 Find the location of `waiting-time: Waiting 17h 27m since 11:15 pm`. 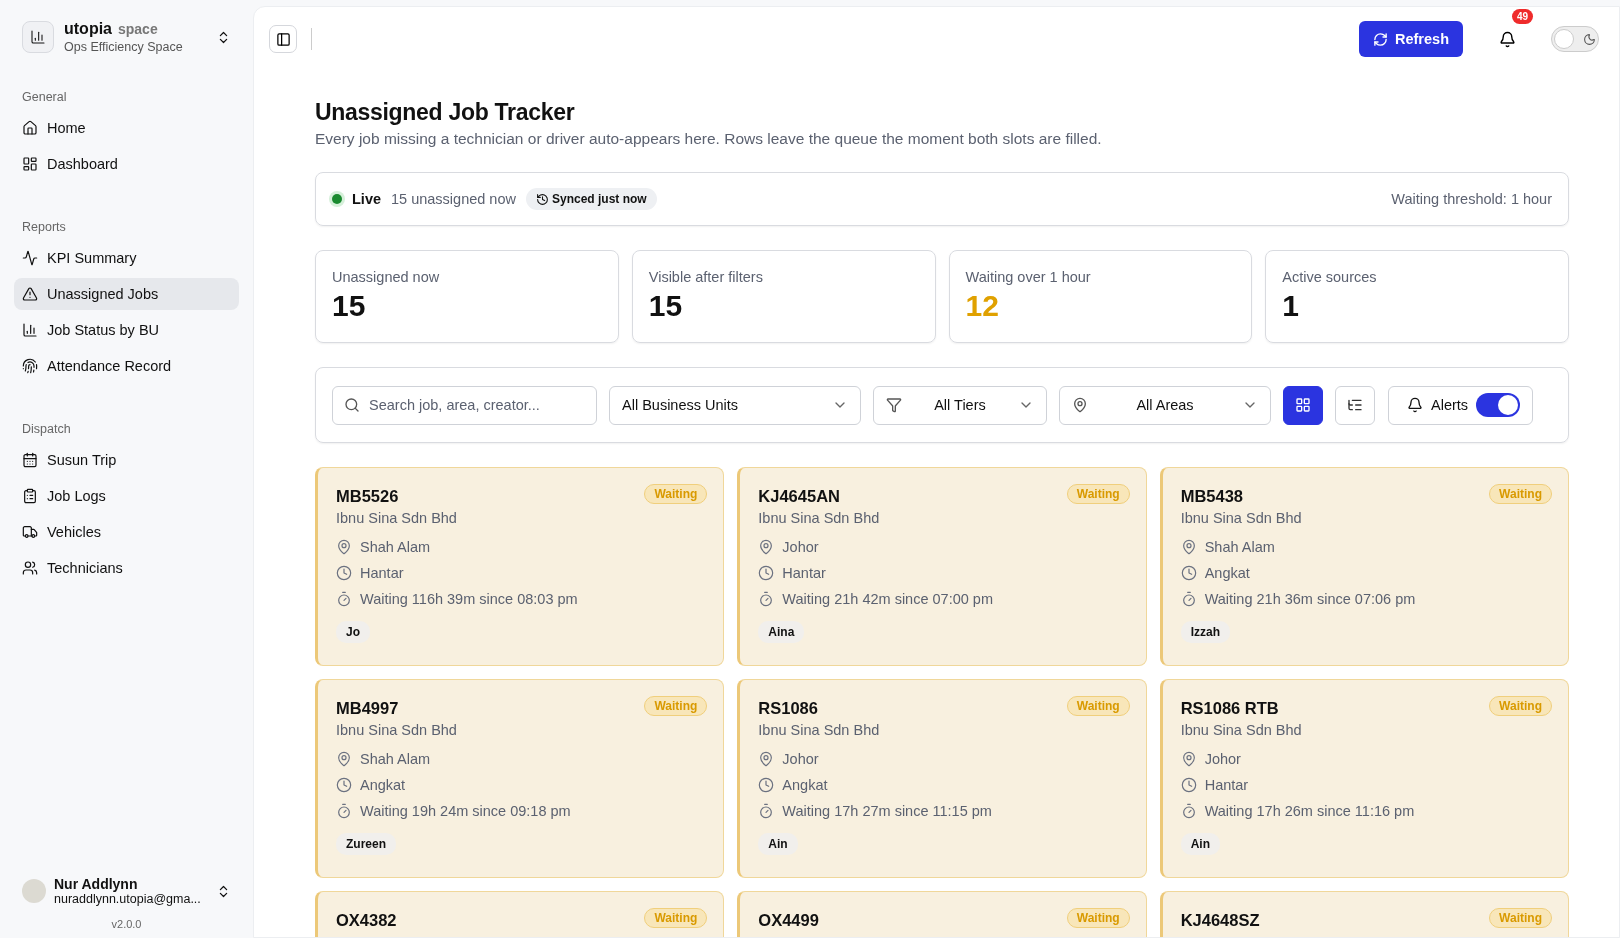

waiting-time: Waiting 17h 27m since 11:15 pm is located at coordinates (887, 811).